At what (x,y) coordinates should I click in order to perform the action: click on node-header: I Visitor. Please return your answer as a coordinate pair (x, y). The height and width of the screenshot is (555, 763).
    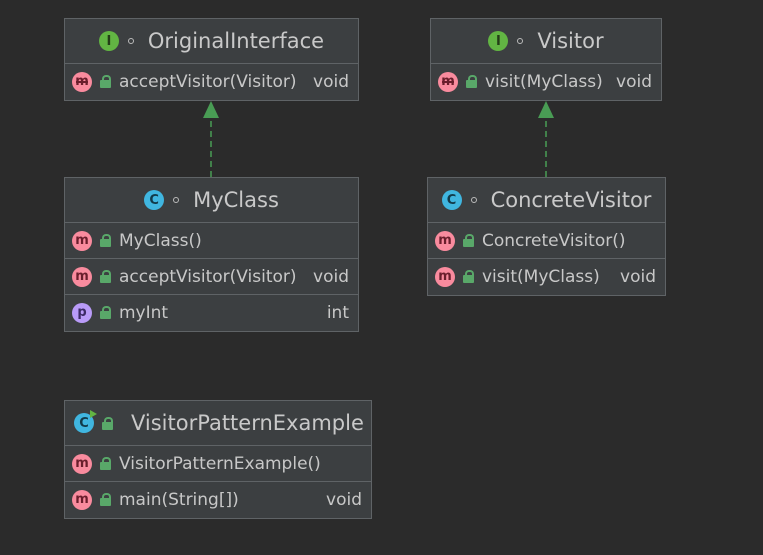
    Looking at the image, I should click on (546, 41).